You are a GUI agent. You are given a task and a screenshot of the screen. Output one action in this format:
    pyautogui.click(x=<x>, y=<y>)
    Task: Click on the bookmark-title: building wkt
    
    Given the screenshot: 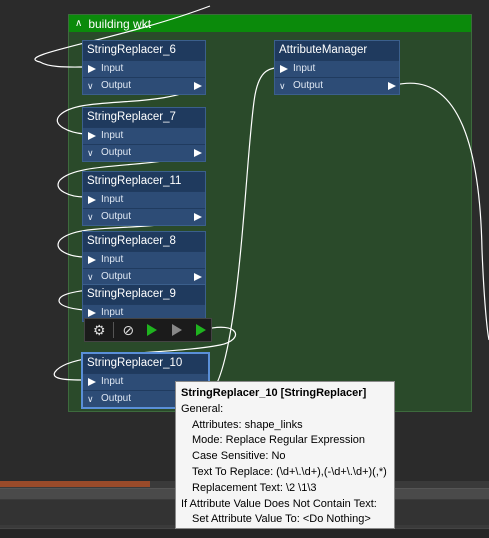 What is the action you would take?
    pyautogui.click(x=120, y=23)
    